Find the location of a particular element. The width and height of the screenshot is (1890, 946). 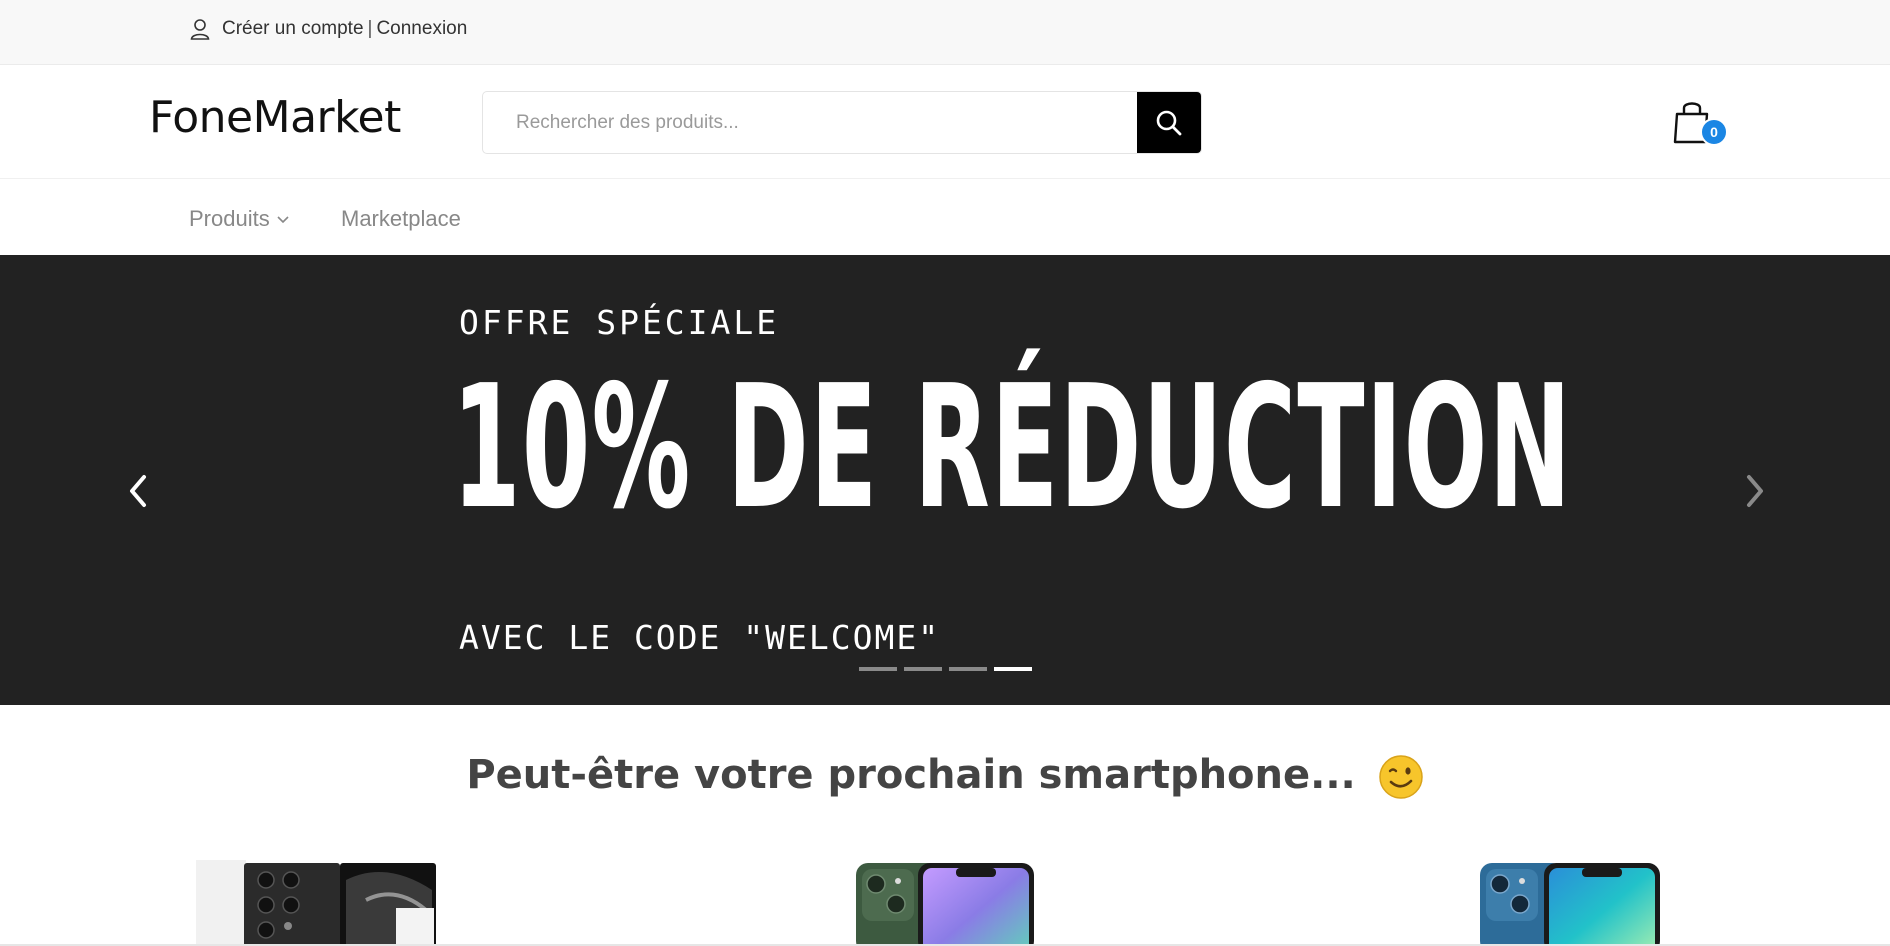

main-nav: Produits Marketplace is located at coordinates (945, 217).